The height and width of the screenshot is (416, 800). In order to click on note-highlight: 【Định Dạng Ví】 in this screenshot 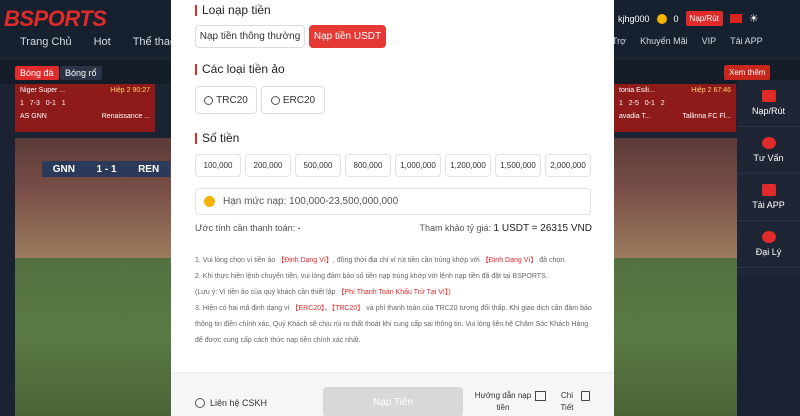, I will do `click(305, 260)`.